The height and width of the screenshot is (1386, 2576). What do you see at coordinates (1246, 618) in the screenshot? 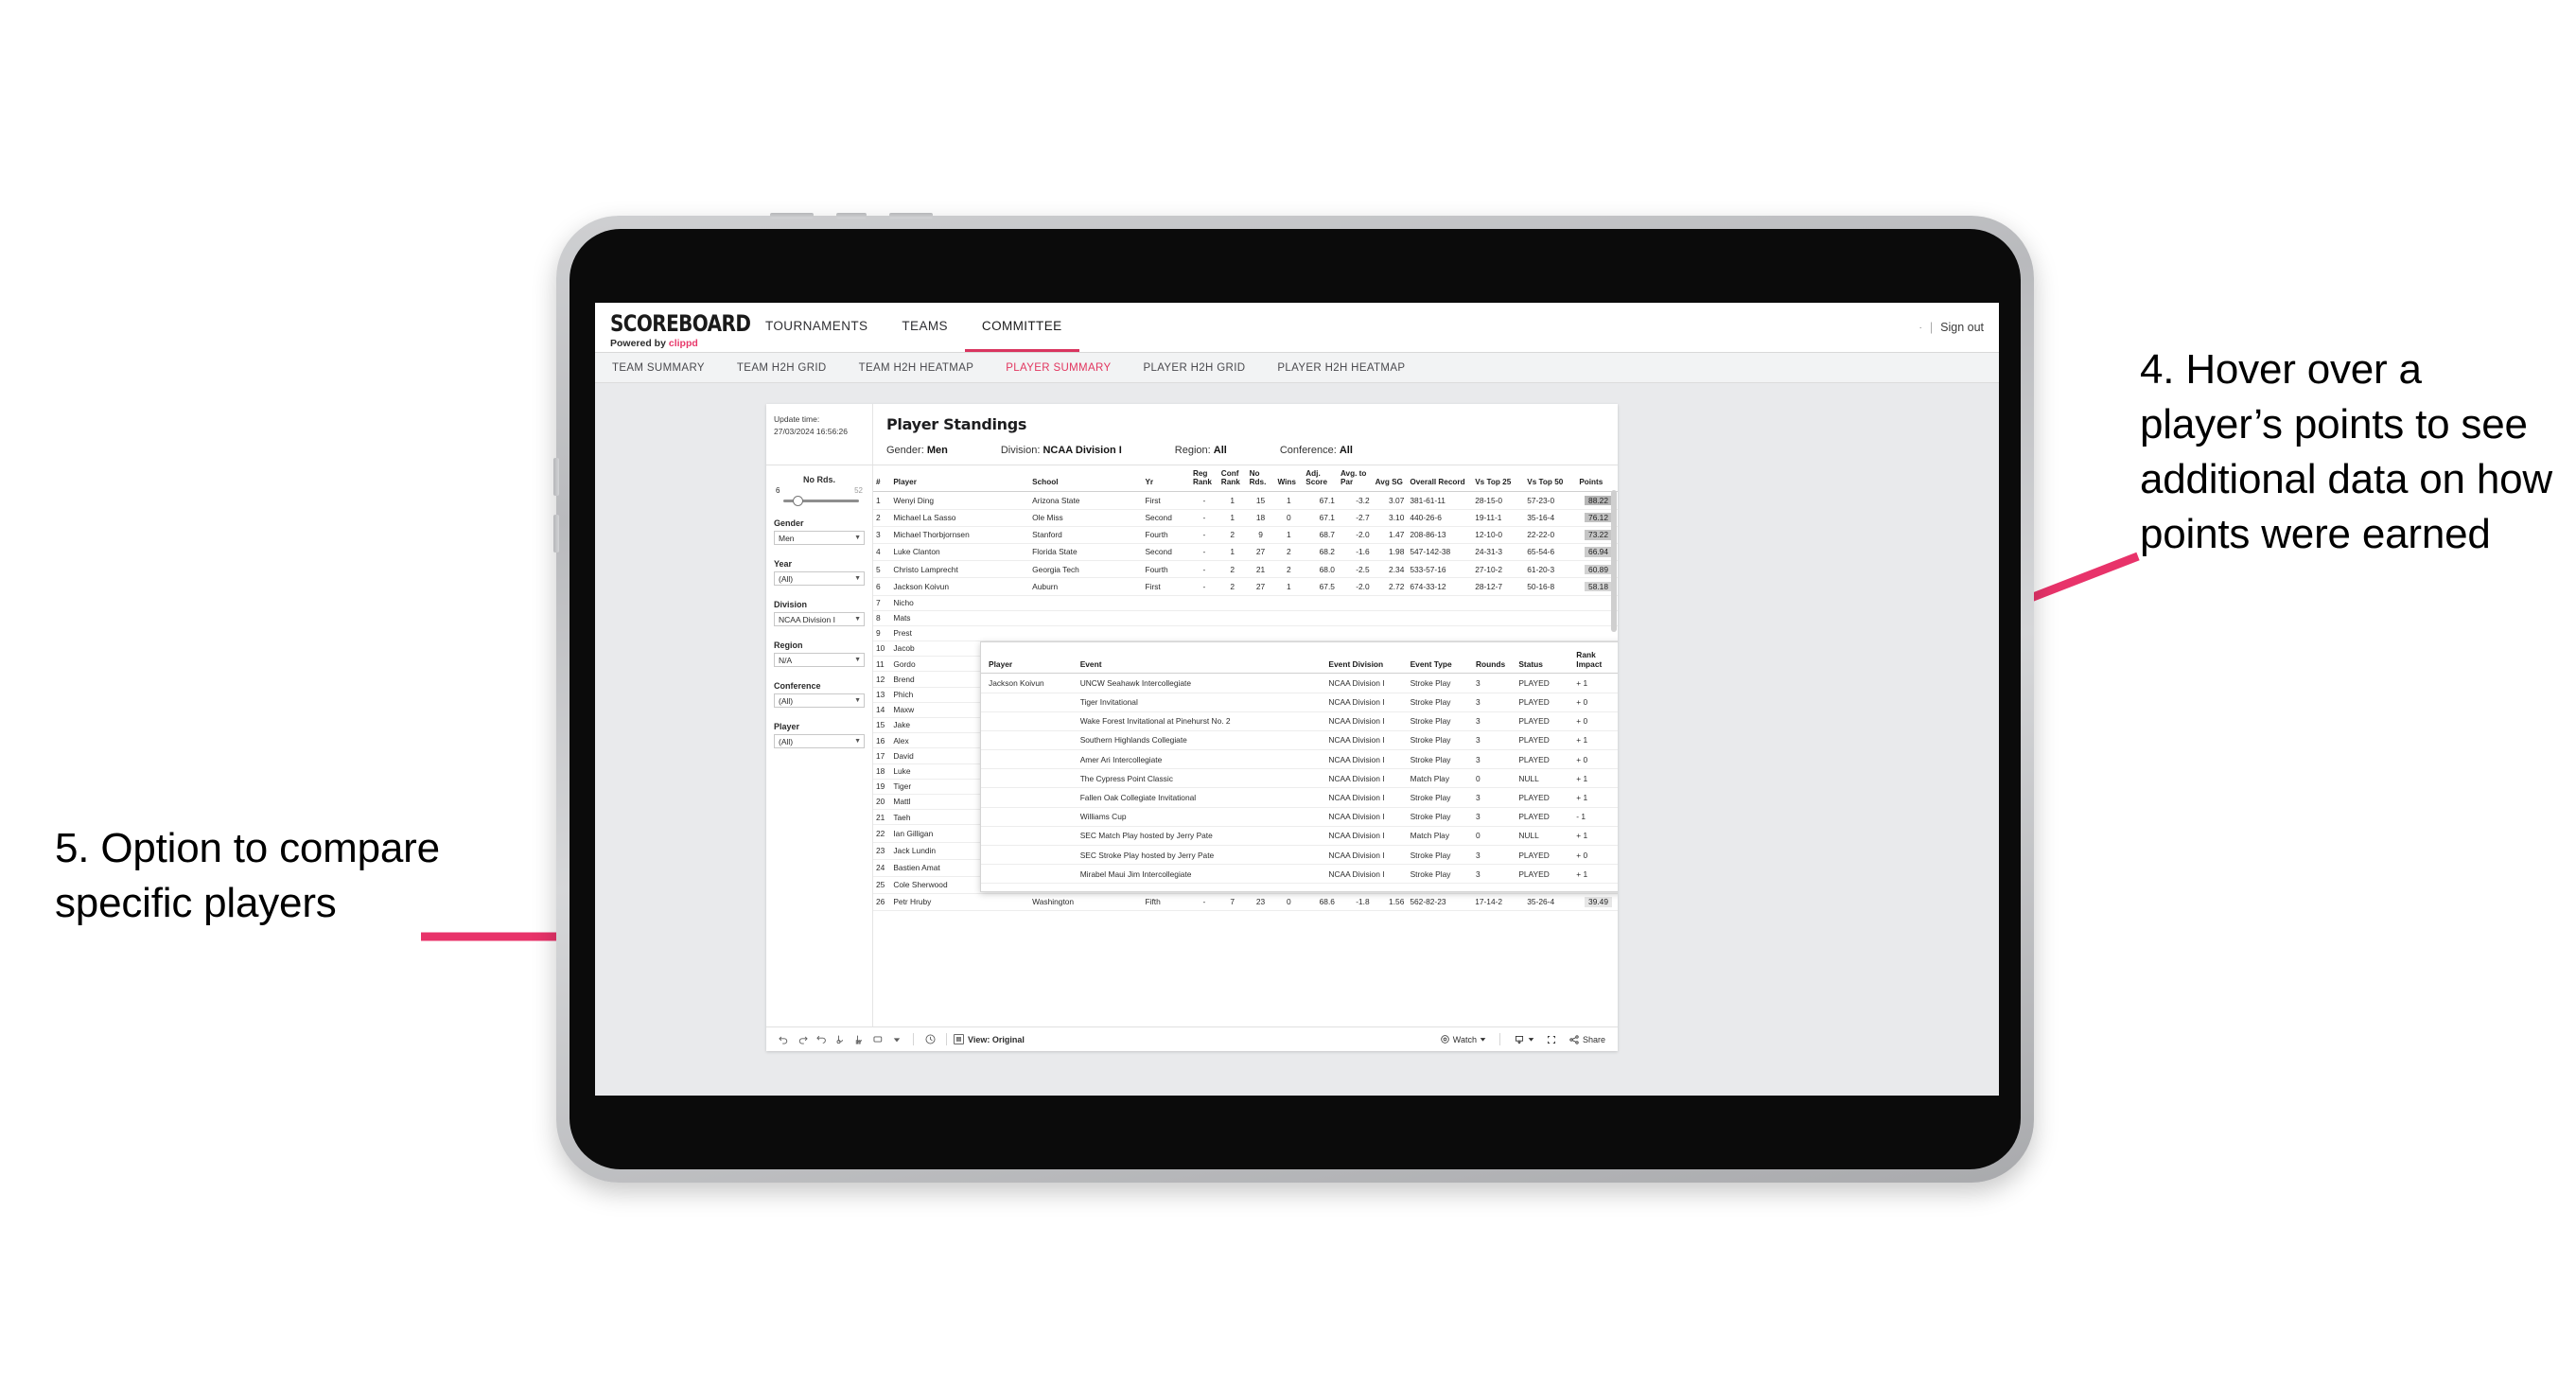
I see `table-row: 8 Mats` at bounding box center [1246, 618].